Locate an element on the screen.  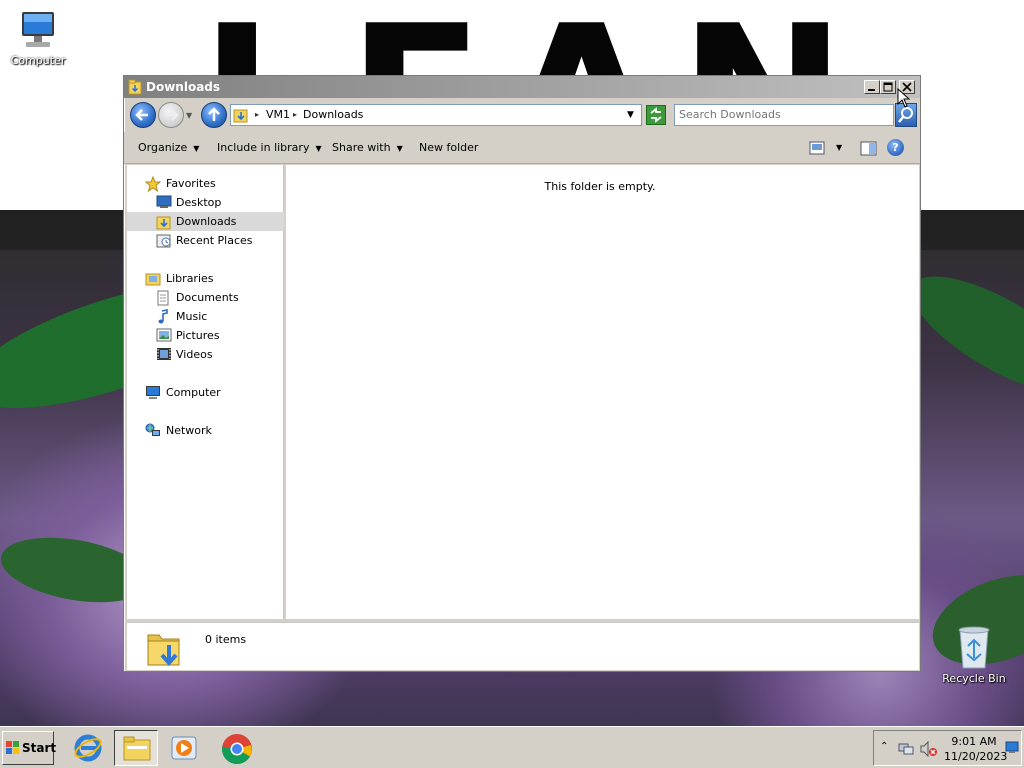
nav-downloads-label: Downloads is located at coordinates (206, 221).